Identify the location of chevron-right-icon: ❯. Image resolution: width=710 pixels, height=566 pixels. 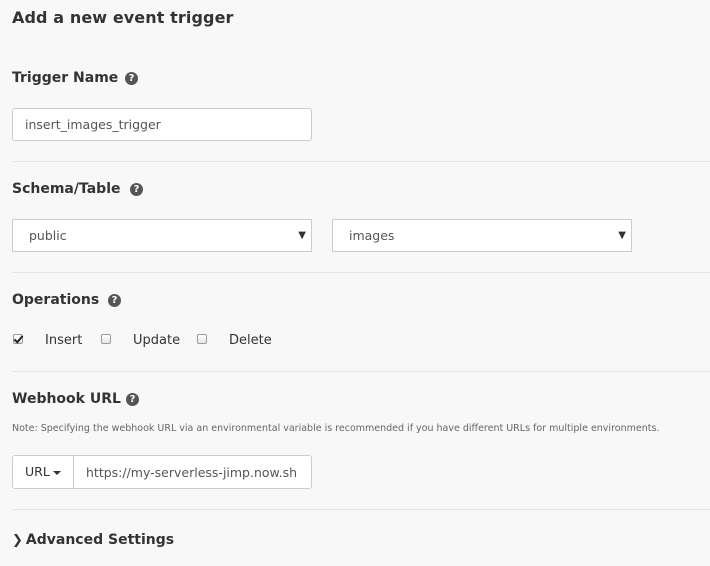
(17, 540).